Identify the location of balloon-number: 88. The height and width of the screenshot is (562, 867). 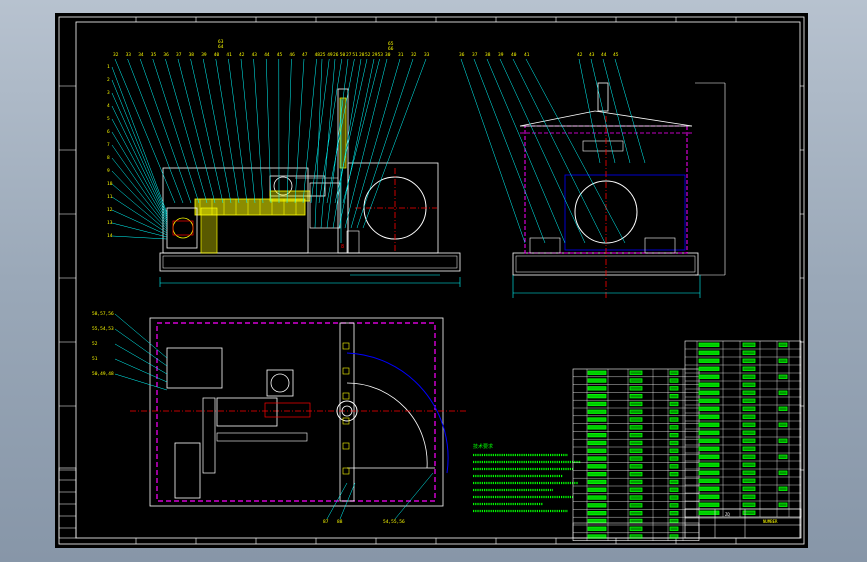
(340, 522).